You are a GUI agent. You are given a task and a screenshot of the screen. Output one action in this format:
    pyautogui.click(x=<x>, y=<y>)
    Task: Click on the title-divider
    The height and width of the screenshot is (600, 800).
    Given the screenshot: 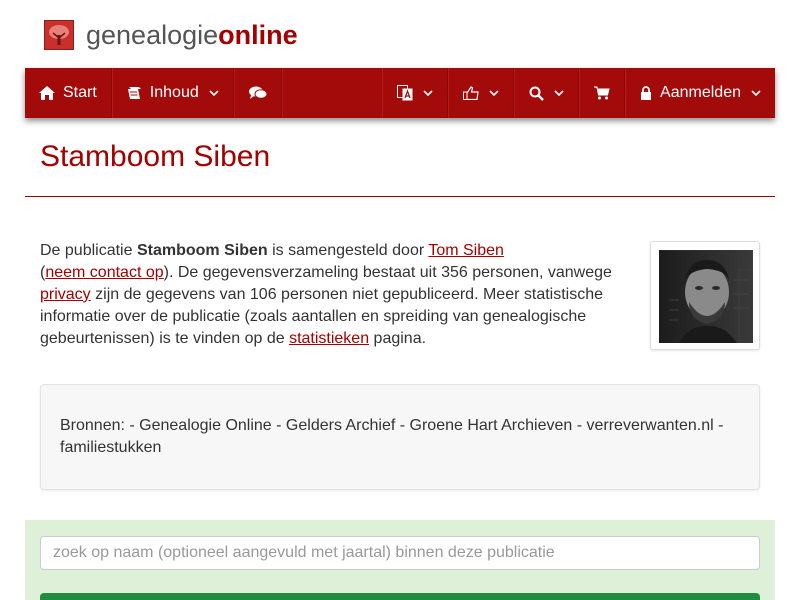 What is the action you would take?
    pyautogui.click(x=400, y=196)
    